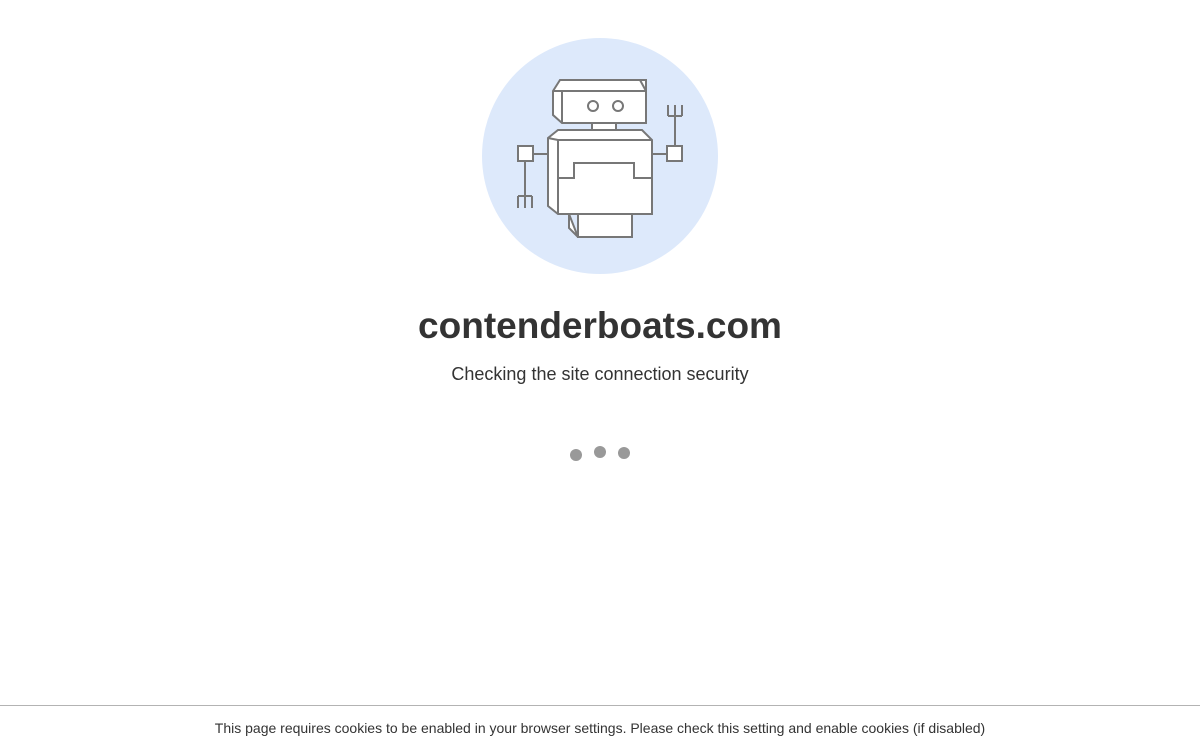 This screenshot has width=1200, height=750. I want to click on site-domain-heading: contenderboats.com, so click(600, 325).